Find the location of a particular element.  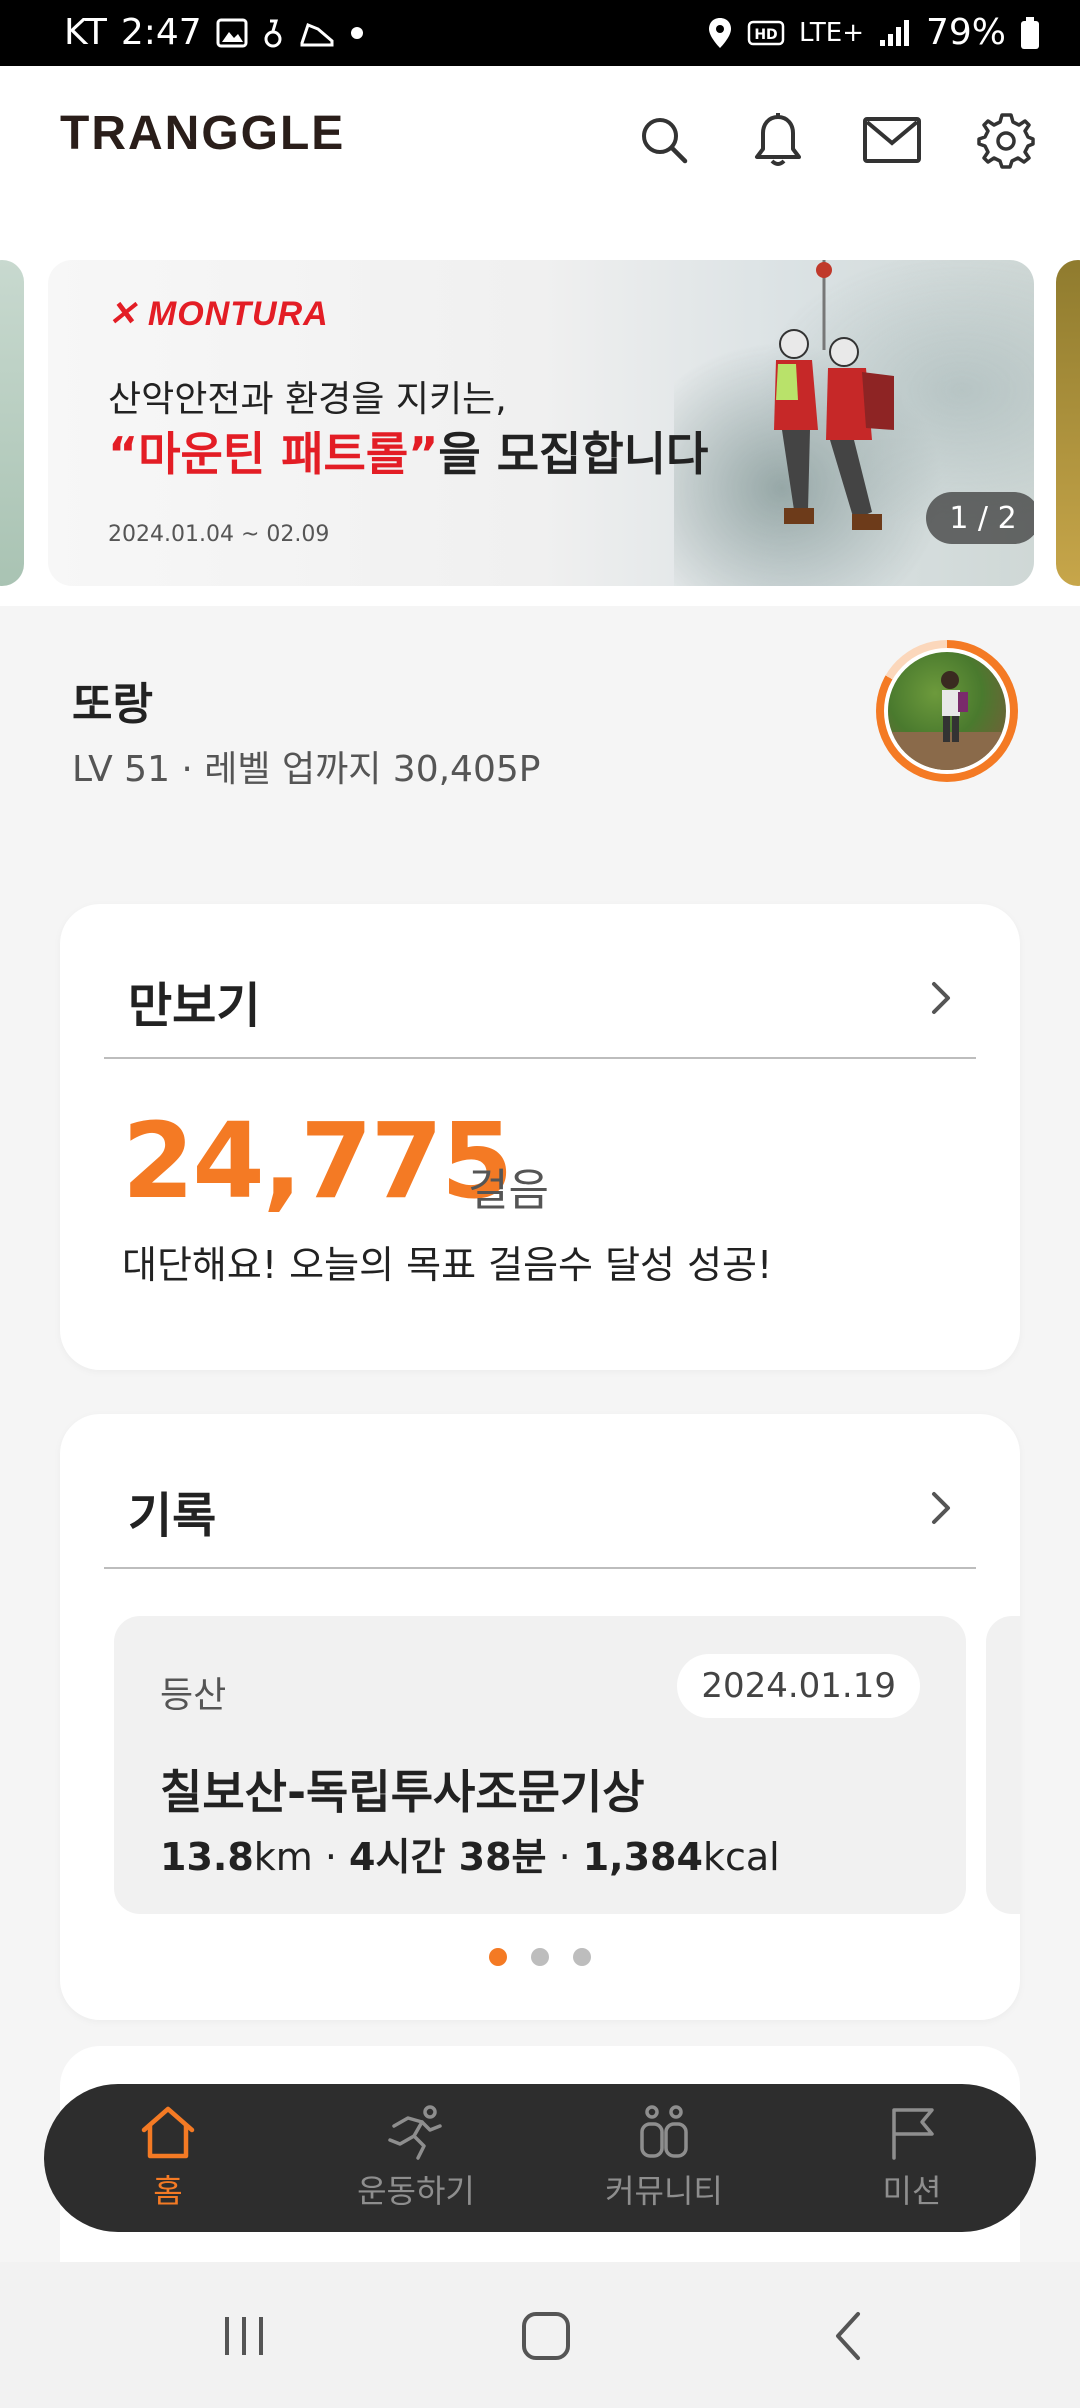

banner-rescuers-image is located at coordinates (839, 423).